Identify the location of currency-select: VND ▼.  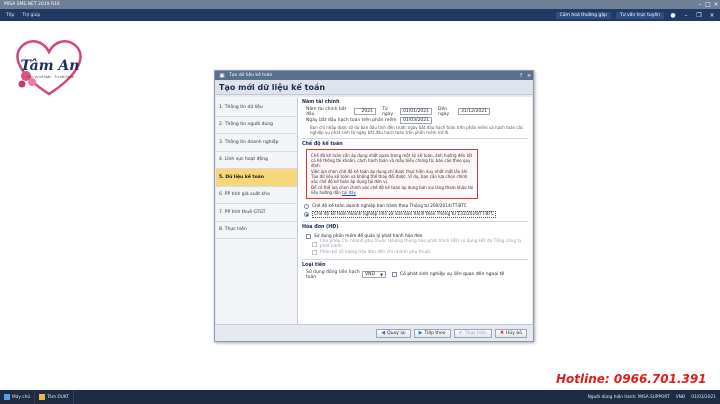
(374, 275).